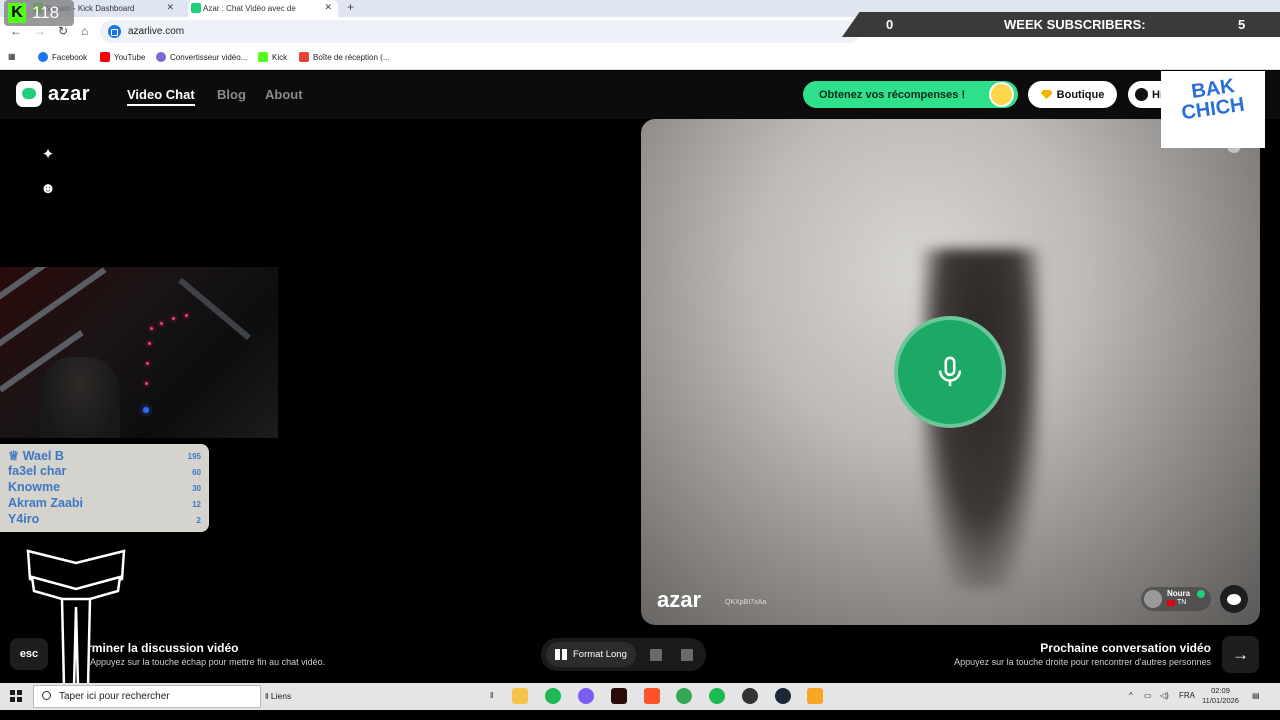 The image size is (1280, 720). Describe the element at coordinates (1240, 654) in the screenshot. I see `next-chat-button: →` at that location.